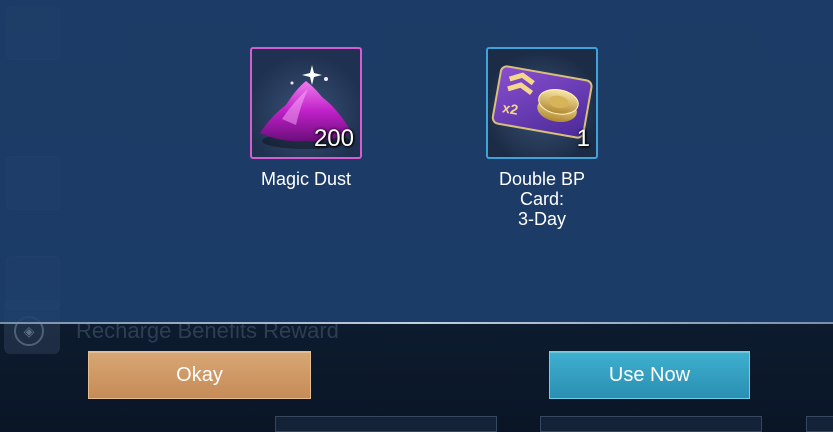 The width and height of the screenshot is (833, 432). What do you see at coordinates (583, 138) in the screenshot?
I see `reward-quantity: 1` at bounding box center [583, 138].